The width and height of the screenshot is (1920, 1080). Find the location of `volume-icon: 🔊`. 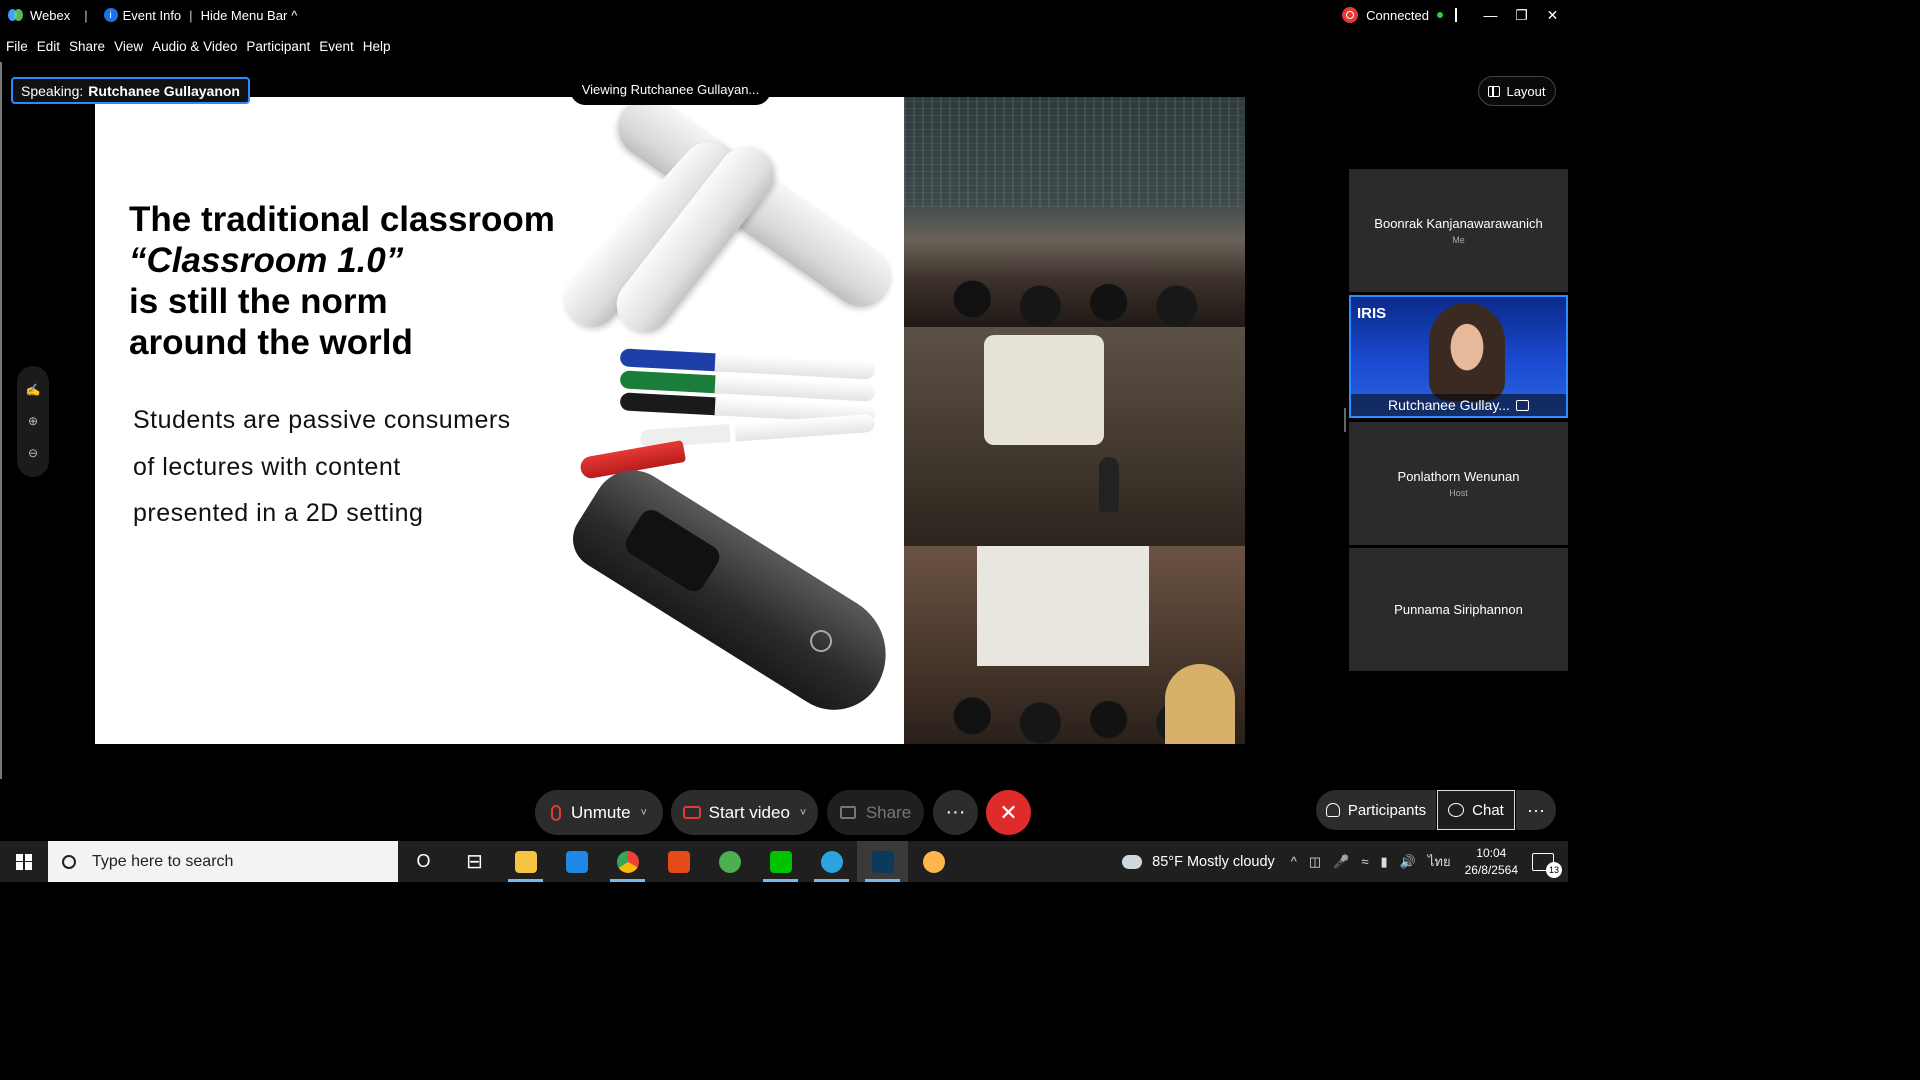

volume-icon: 🔊 is located at coordinates (1408, 862).